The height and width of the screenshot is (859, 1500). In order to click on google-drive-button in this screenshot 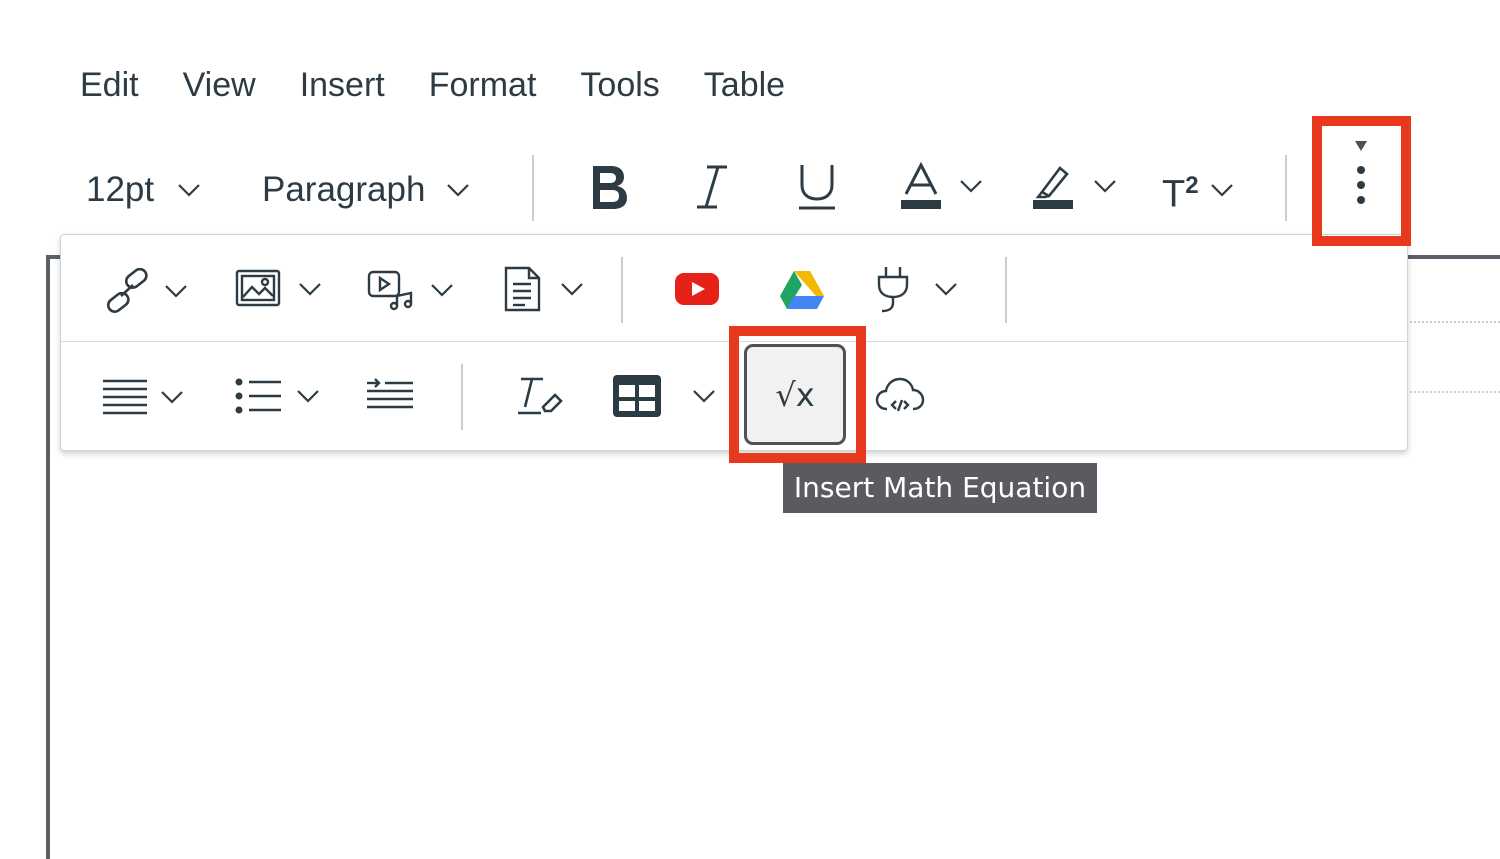, I will do `click(802, 289)`.